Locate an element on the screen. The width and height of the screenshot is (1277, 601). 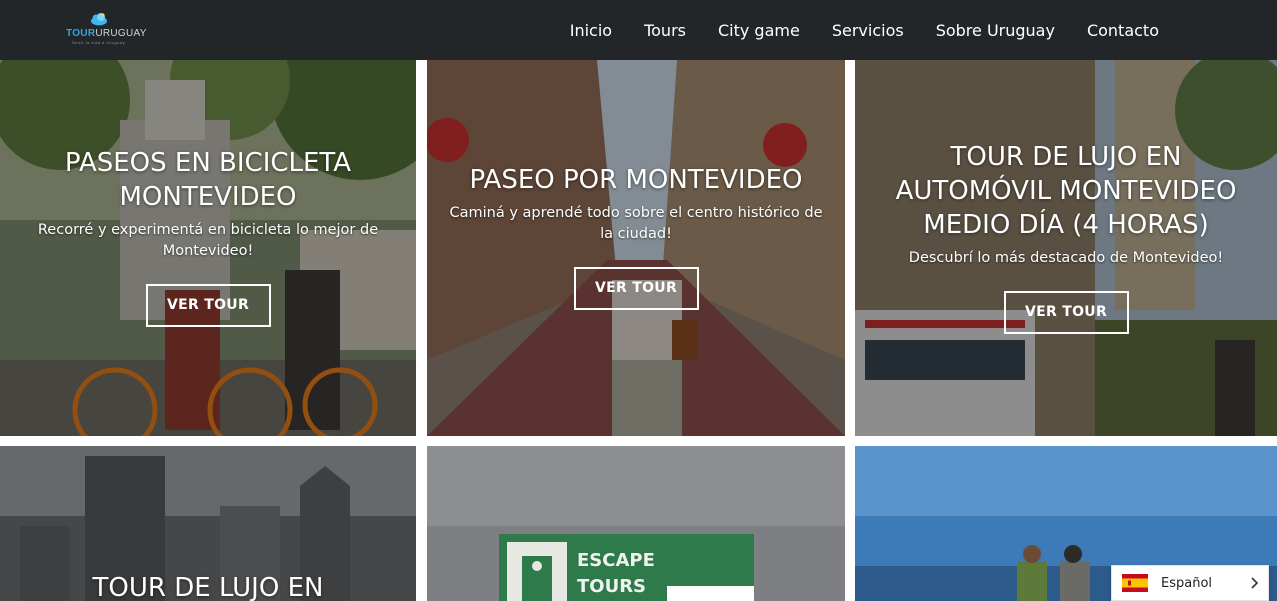
escape-sign-line2: TOURS is located at coordinates (611, 586).